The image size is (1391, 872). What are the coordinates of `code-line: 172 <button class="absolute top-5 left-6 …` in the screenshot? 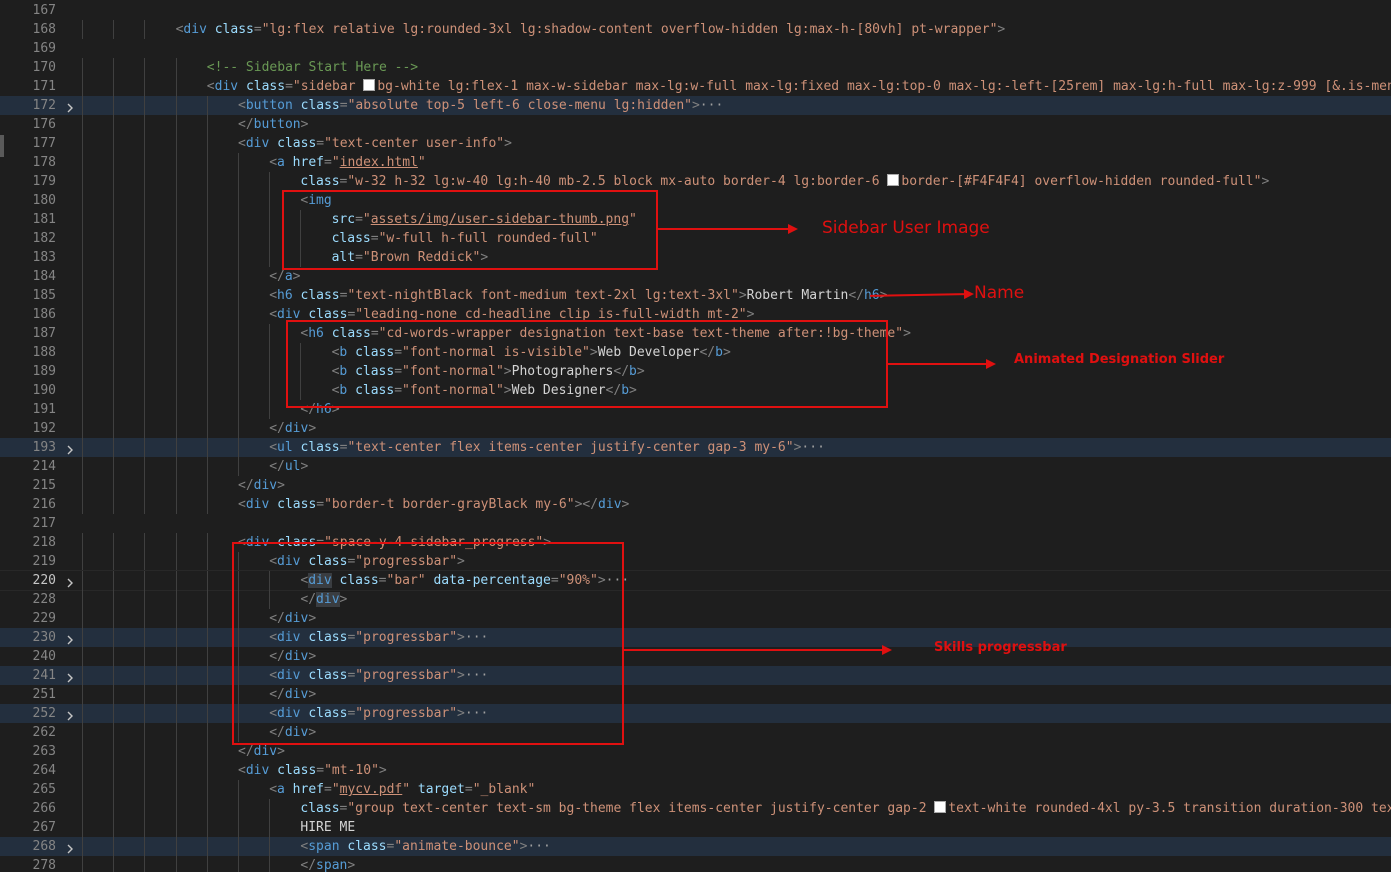 It's located at (695, 105).